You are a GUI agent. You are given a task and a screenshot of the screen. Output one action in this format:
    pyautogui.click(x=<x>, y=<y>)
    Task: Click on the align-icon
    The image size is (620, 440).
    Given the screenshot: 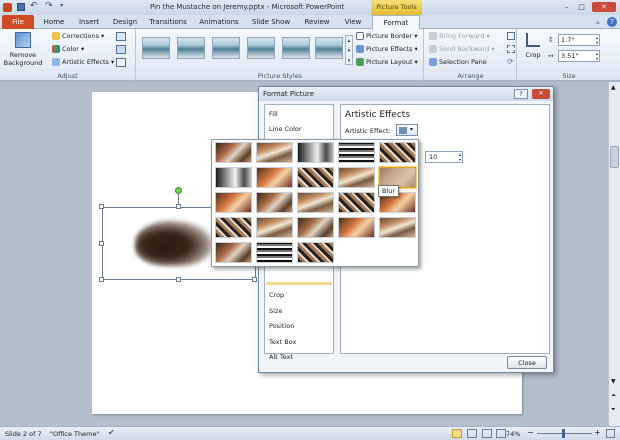 What is the action you would take?
    pyautogui.click(x=511, y=36)
    